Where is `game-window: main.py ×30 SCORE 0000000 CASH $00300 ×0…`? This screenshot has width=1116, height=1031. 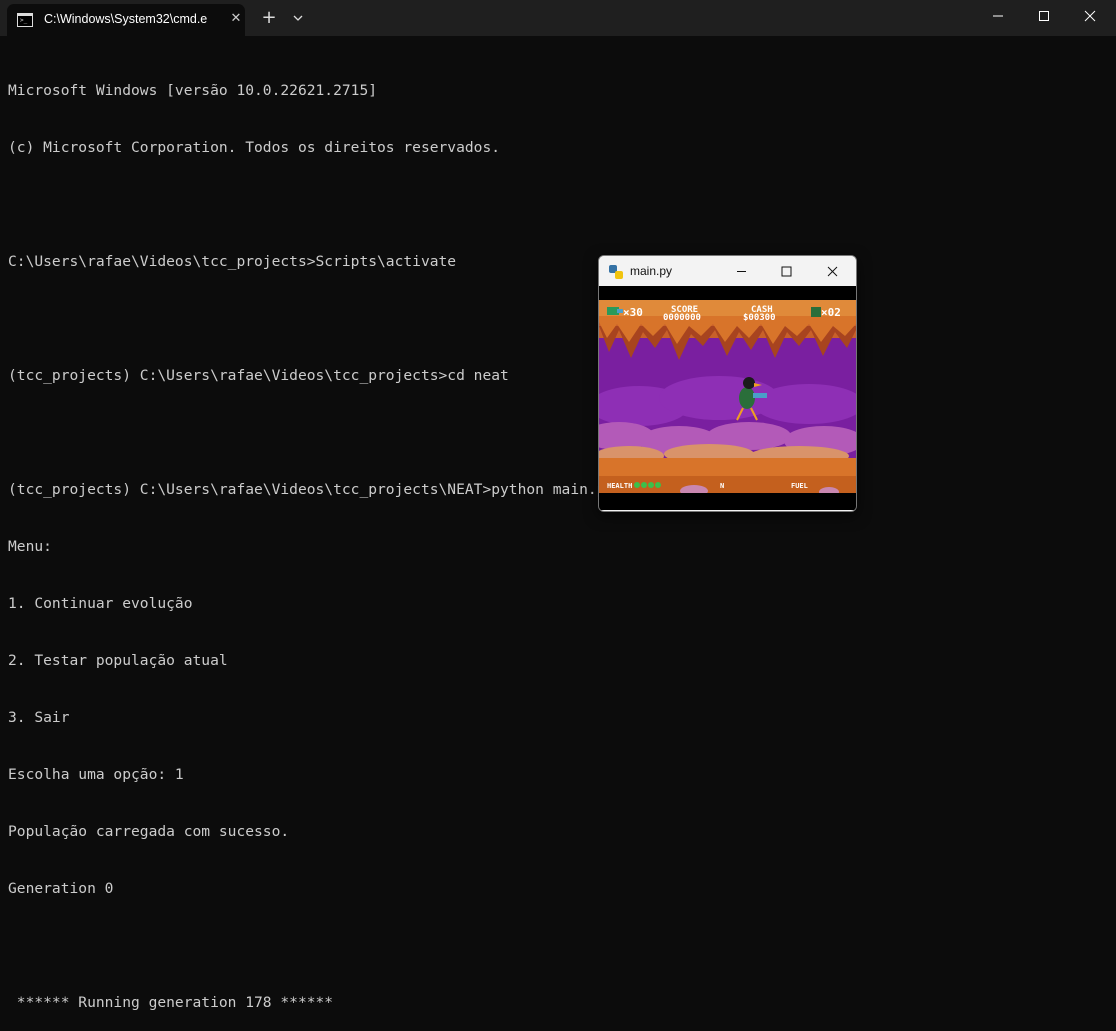
game-window: main.py ×30 SCORE 0000000 CASH $00300 ×0… is located at coordinates (727, 383).